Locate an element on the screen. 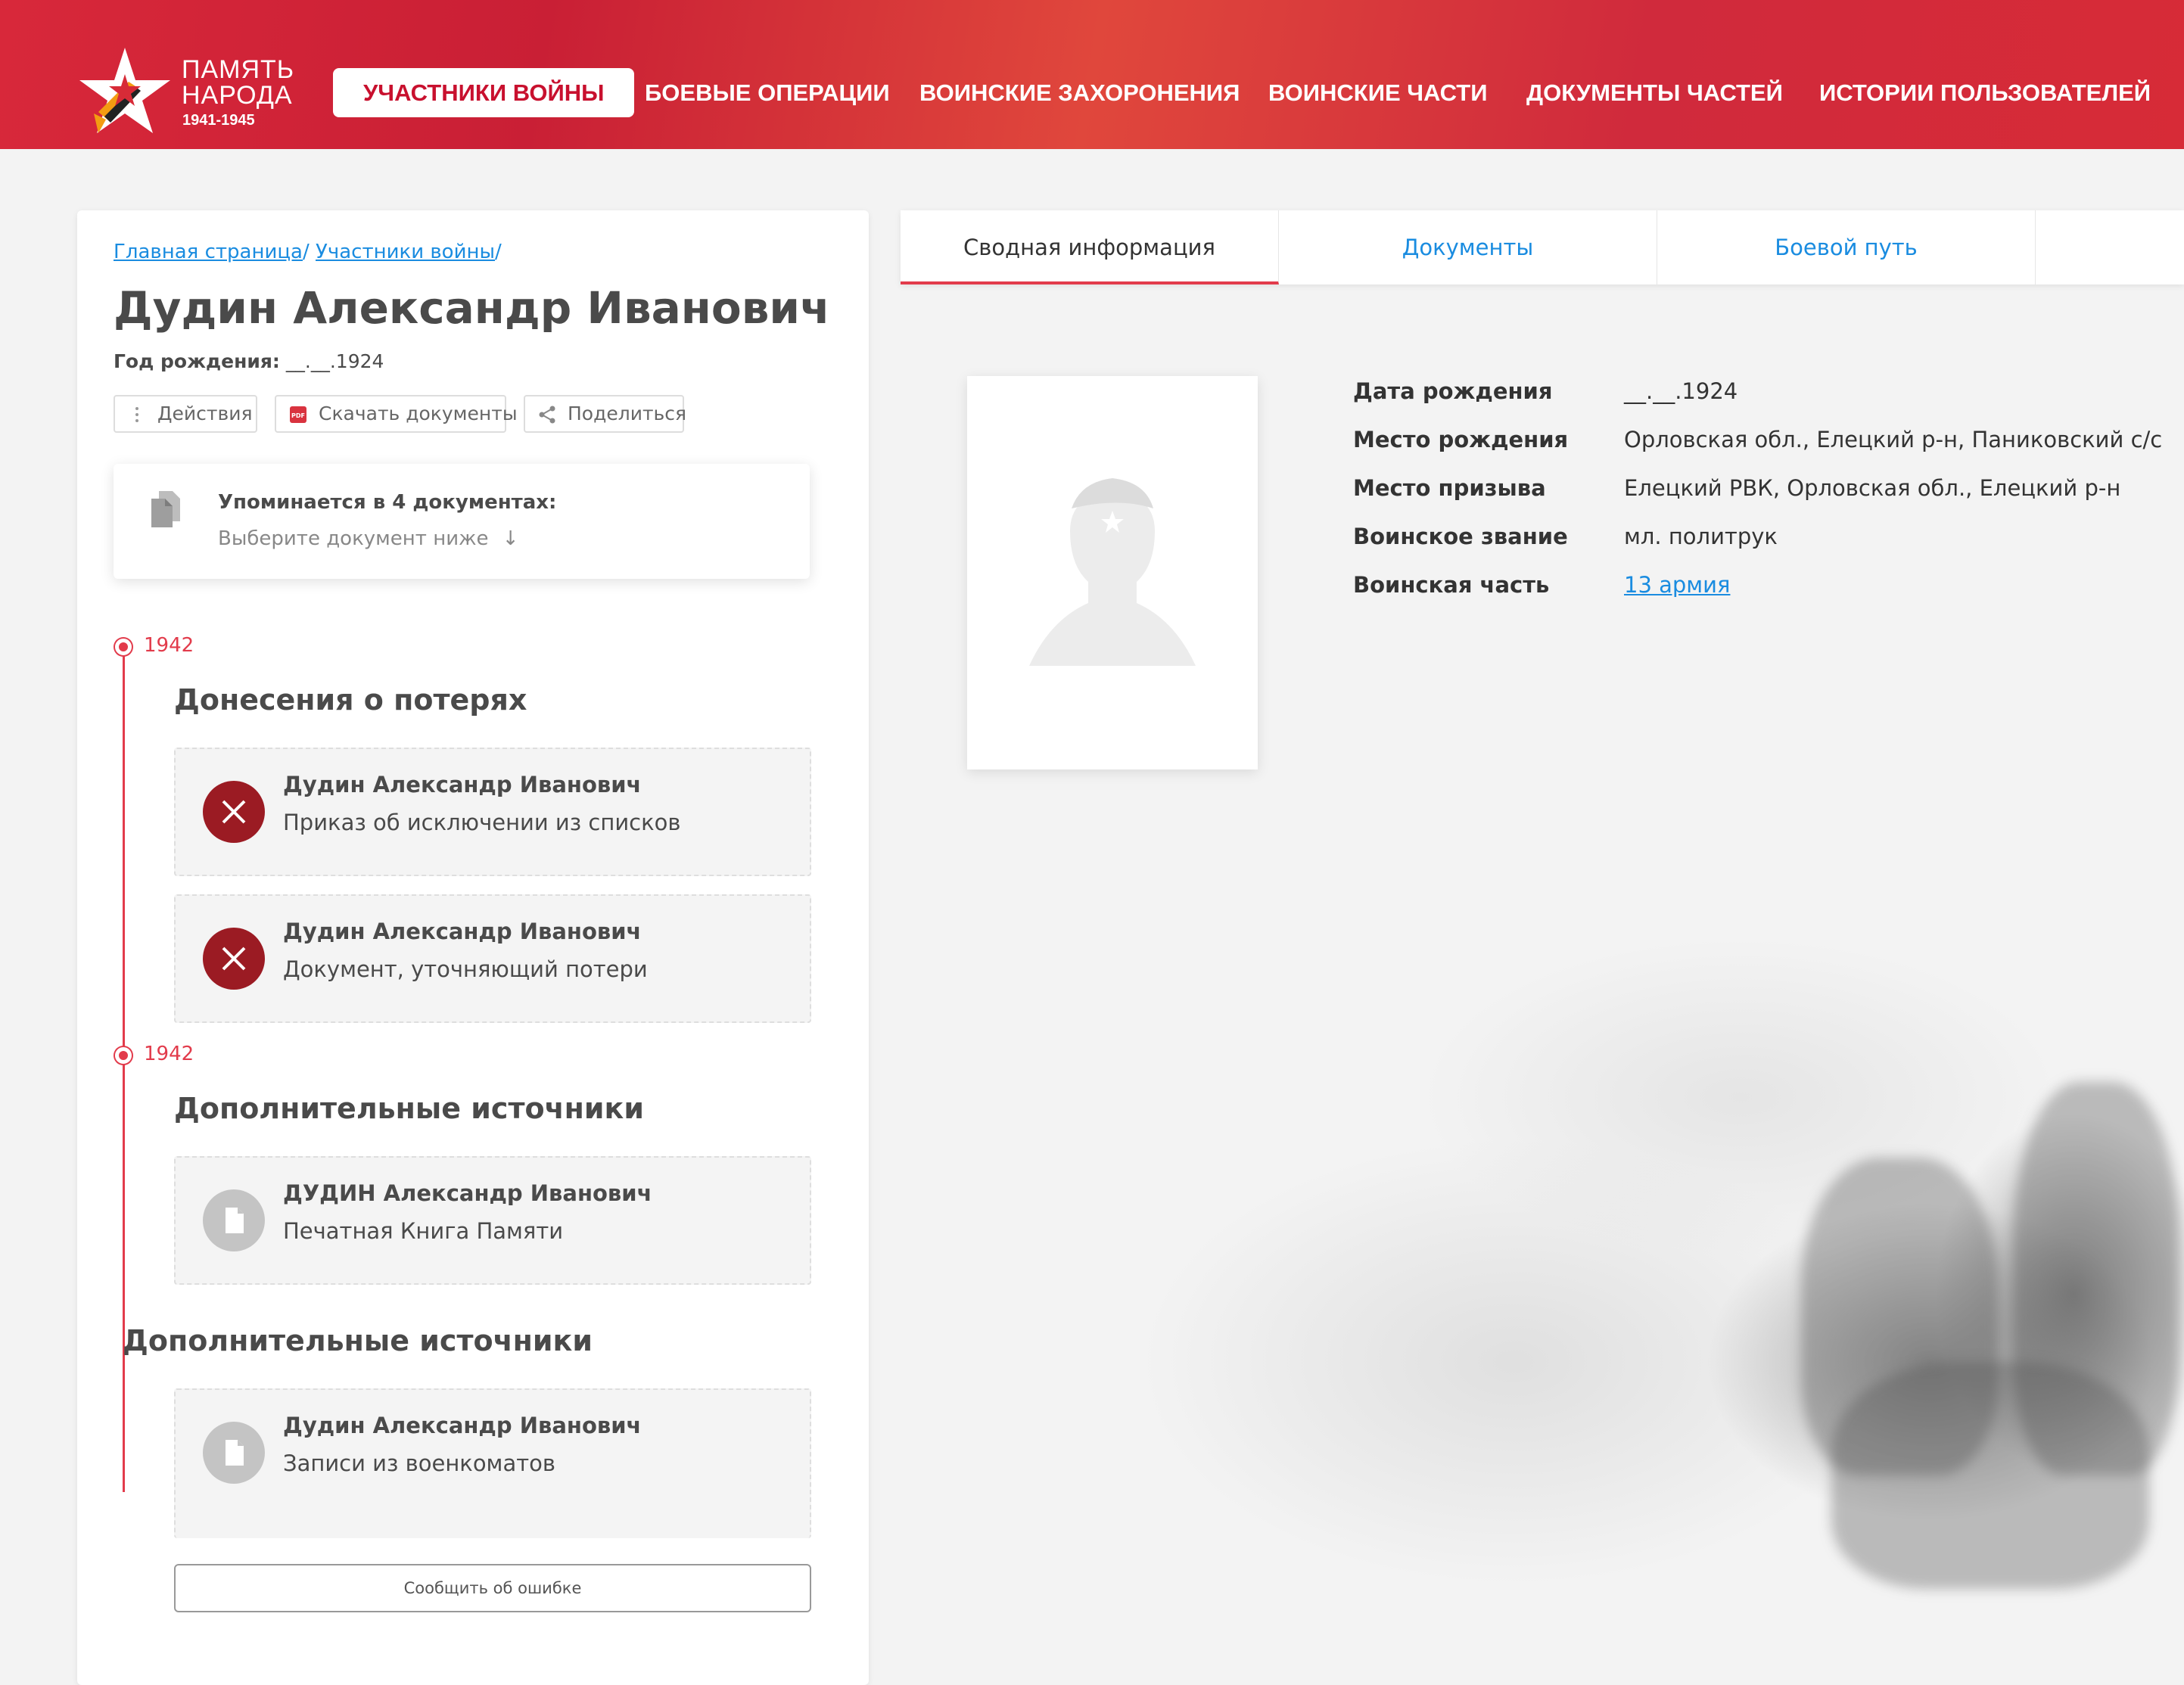  share-icon is located at coordinates (547, 415).